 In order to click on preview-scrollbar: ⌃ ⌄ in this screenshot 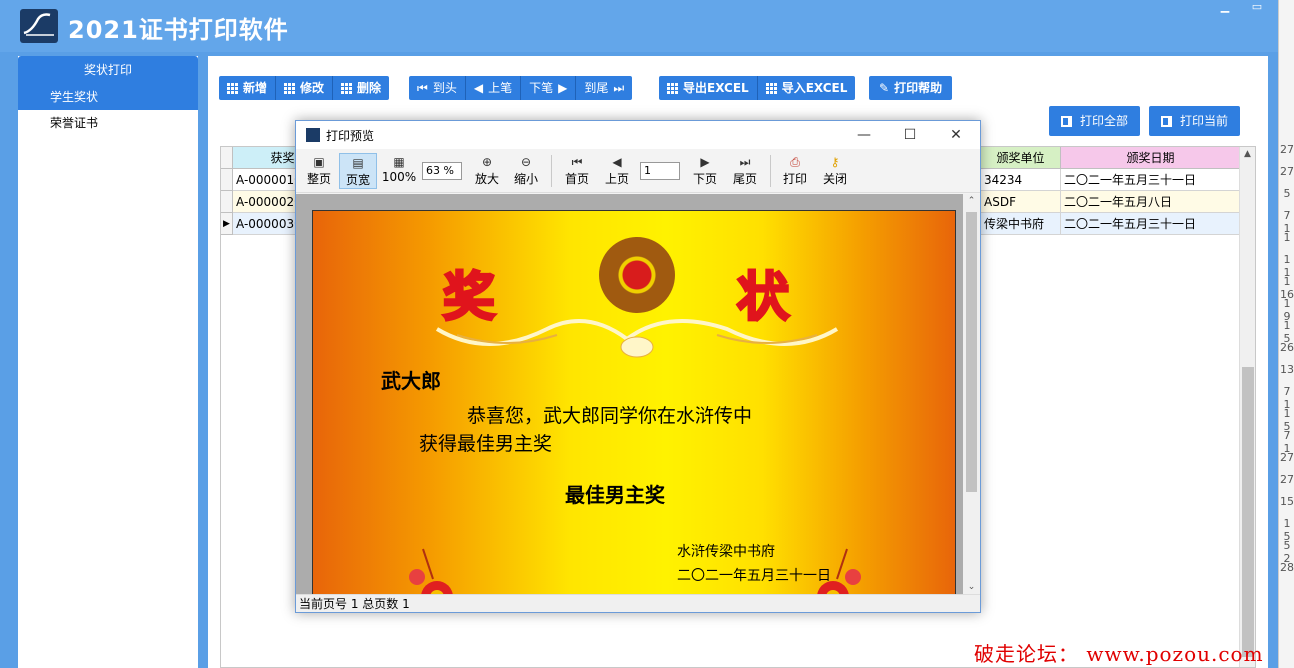, I will do `click(971, 394)`.